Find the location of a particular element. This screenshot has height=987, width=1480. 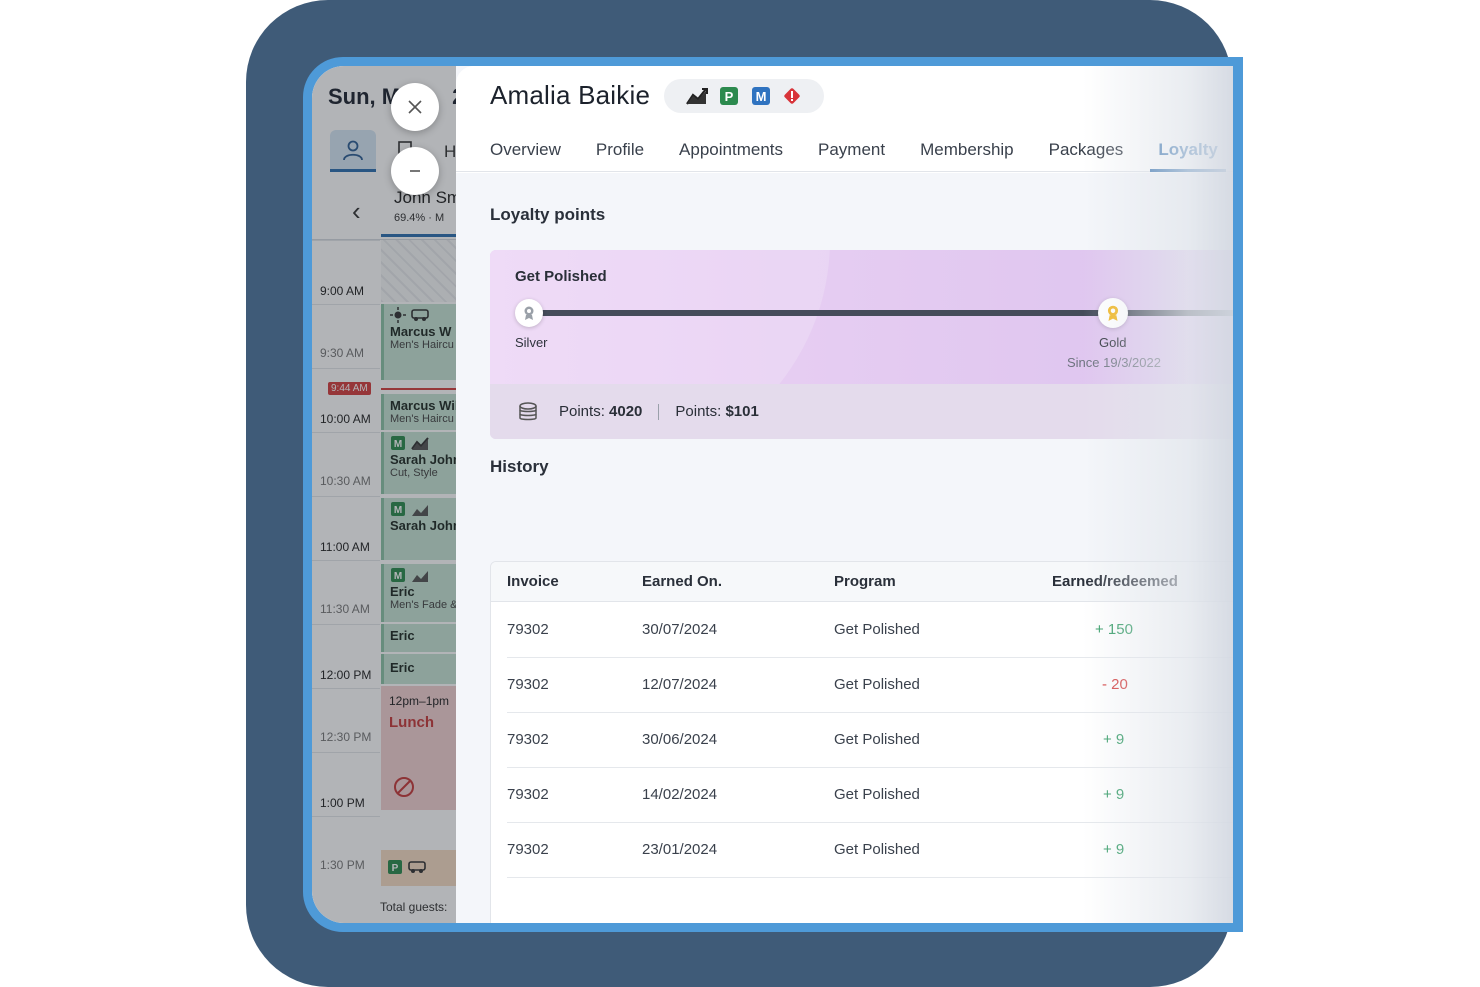

table-row: 79302 23/01/2024 Get Polished + 9 is located at coordinates (870, 850).